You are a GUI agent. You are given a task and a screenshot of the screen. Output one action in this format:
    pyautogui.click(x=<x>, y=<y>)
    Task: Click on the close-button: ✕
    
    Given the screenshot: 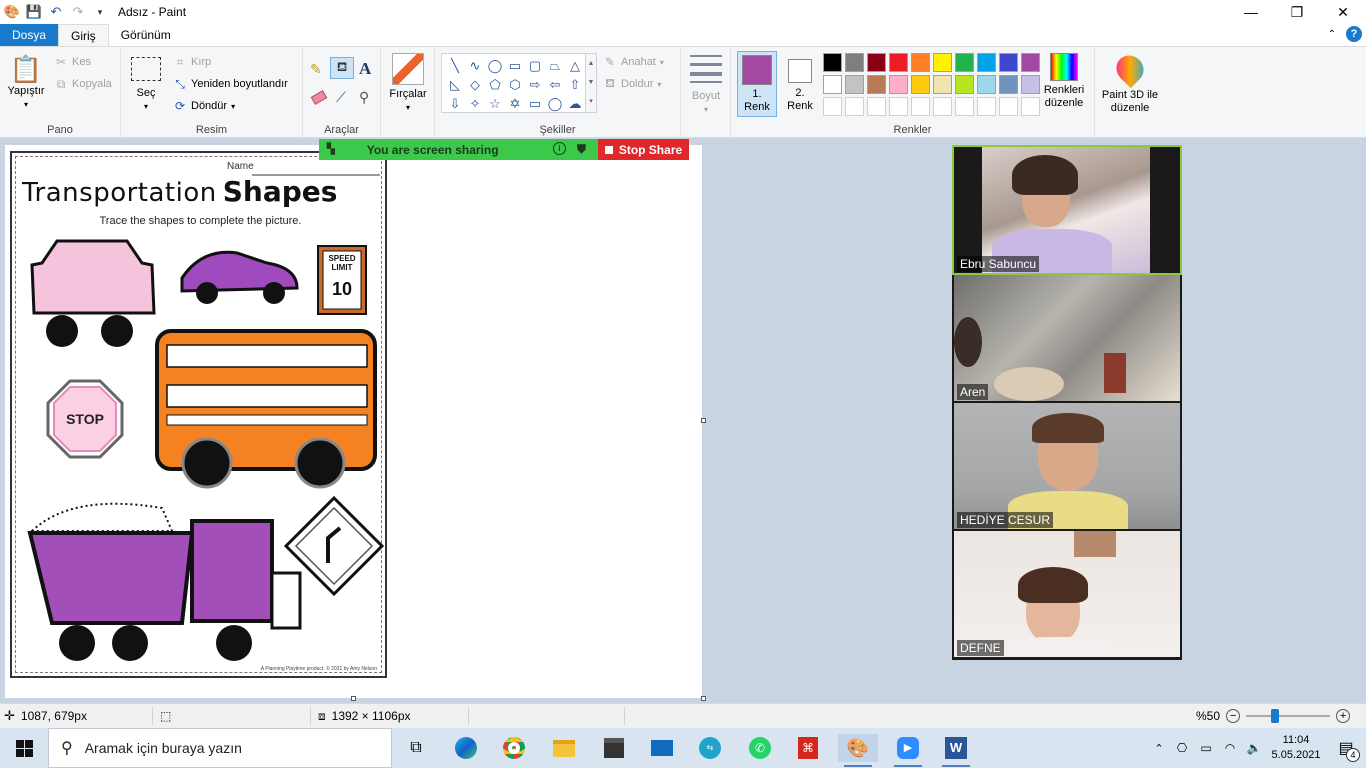 What is the action you would take?
    pyautogui.click(x=1343, y=12)
    